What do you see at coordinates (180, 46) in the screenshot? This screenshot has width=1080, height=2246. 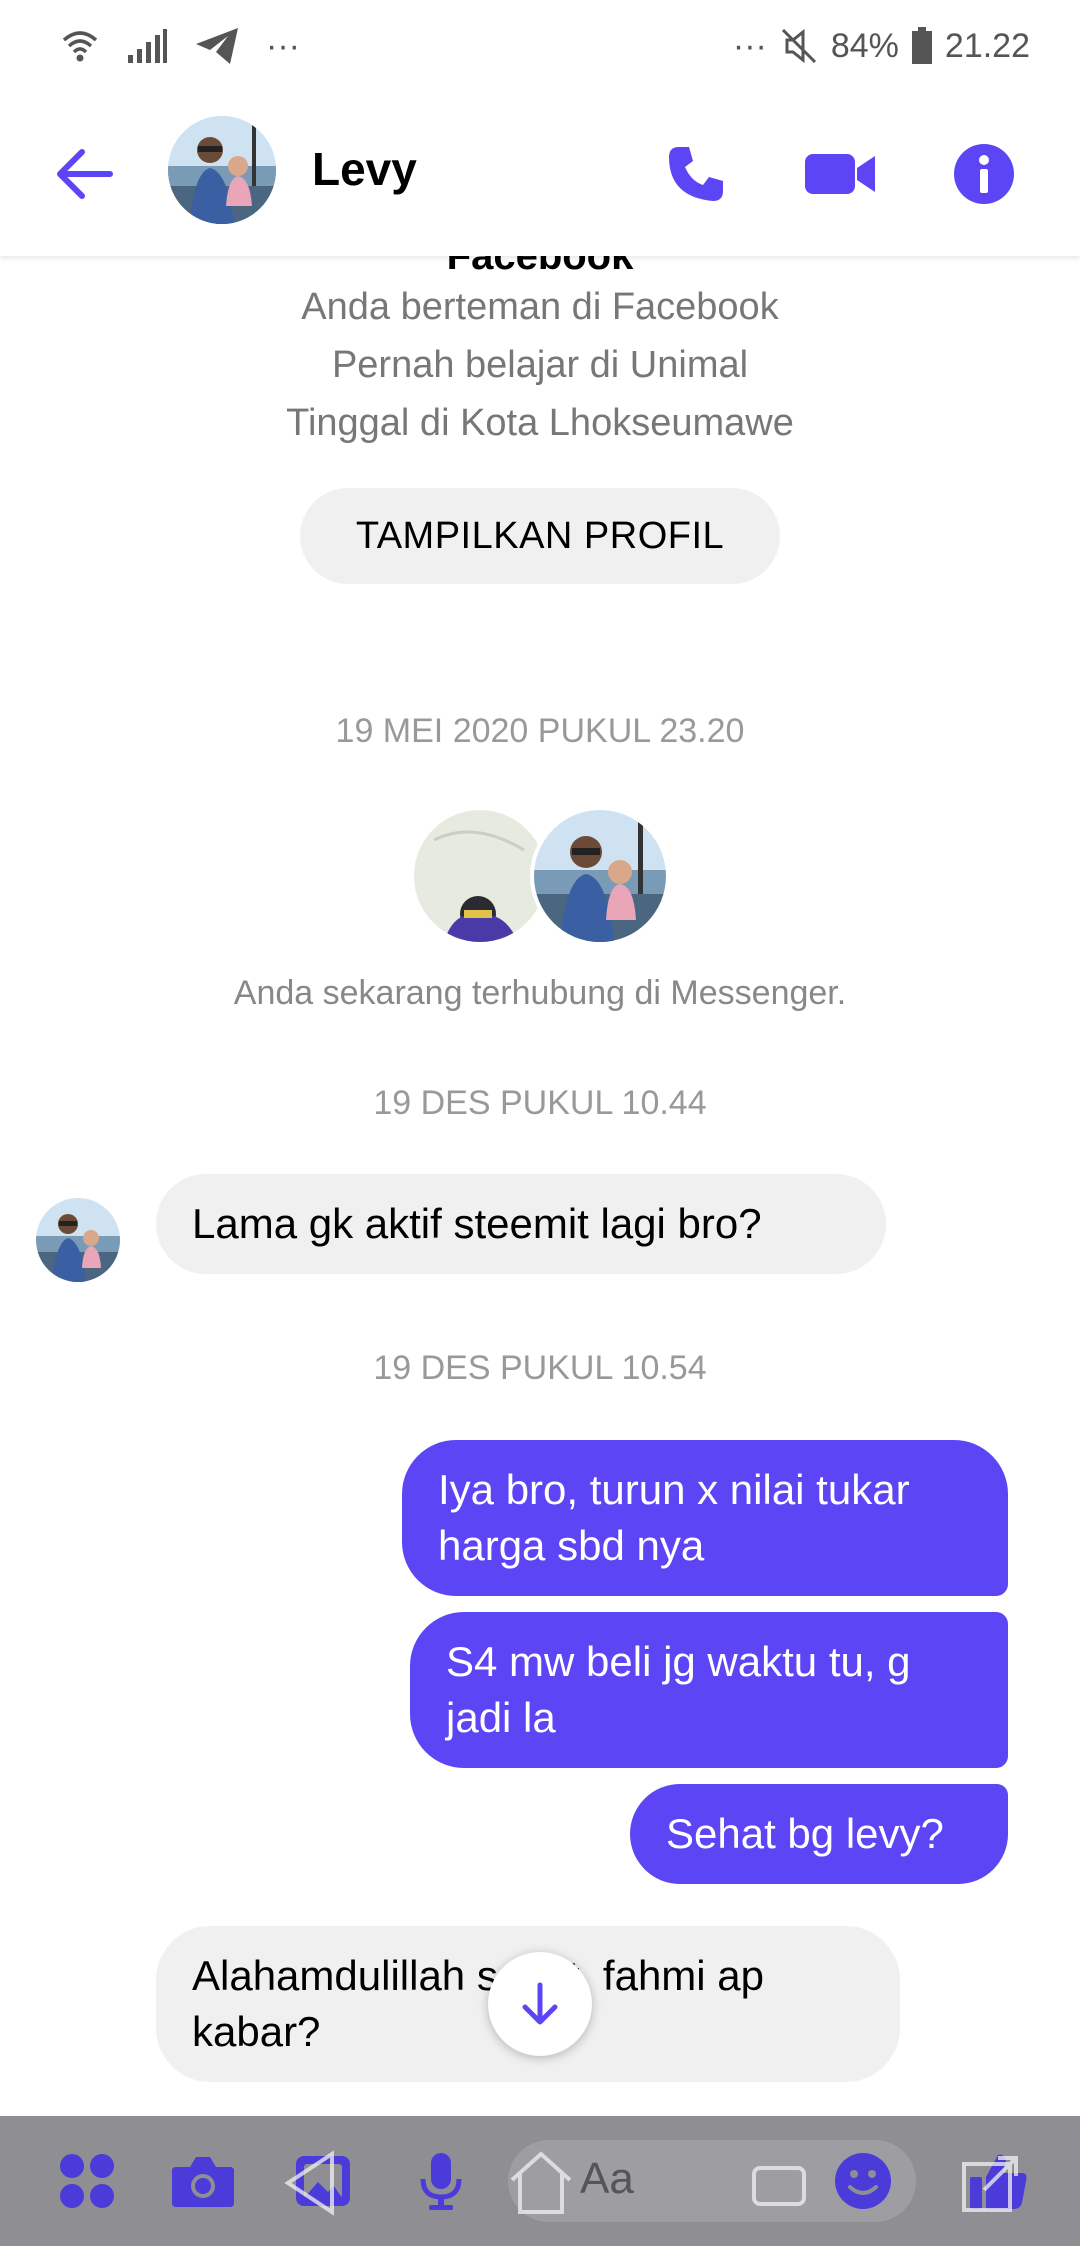 I see `status-left: ···` at bounding box center [180, 46].